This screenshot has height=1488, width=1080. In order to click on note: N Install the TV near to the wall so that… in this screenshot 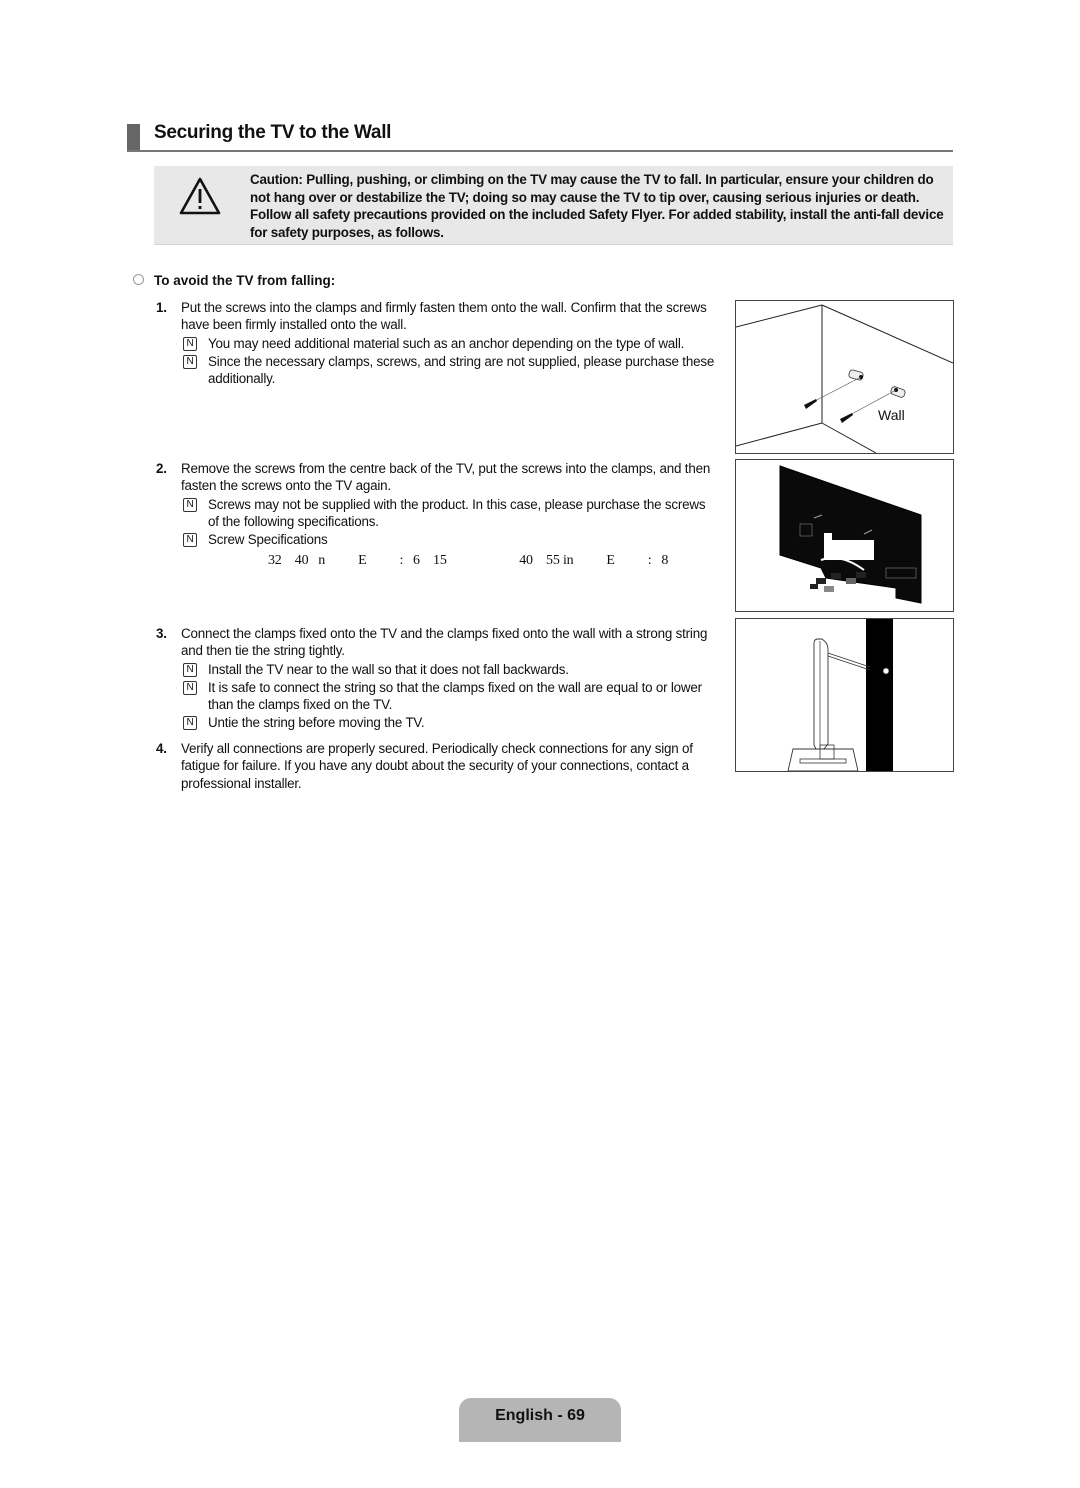, I will do `click(449, 669)`.